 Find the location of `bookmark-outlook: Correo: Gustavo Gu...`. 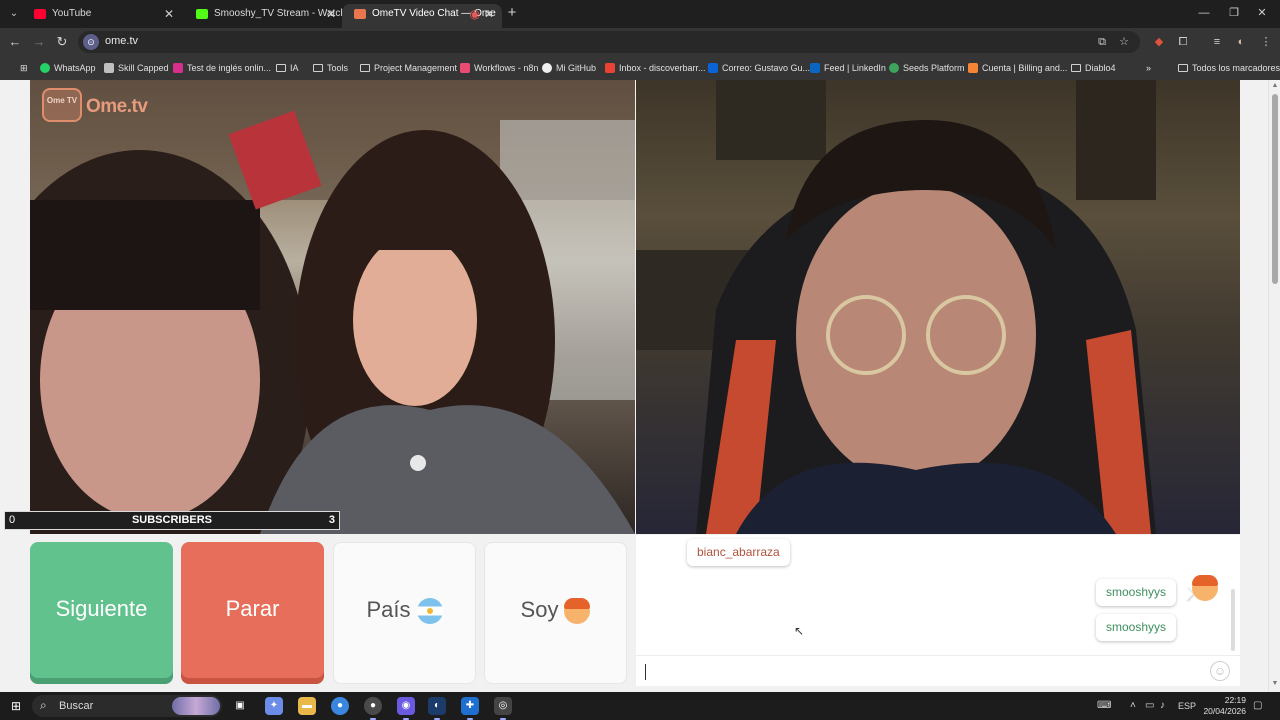

bookmark-outlook: Correo: Gustavo Gu... is located at coordinates (759, 68).